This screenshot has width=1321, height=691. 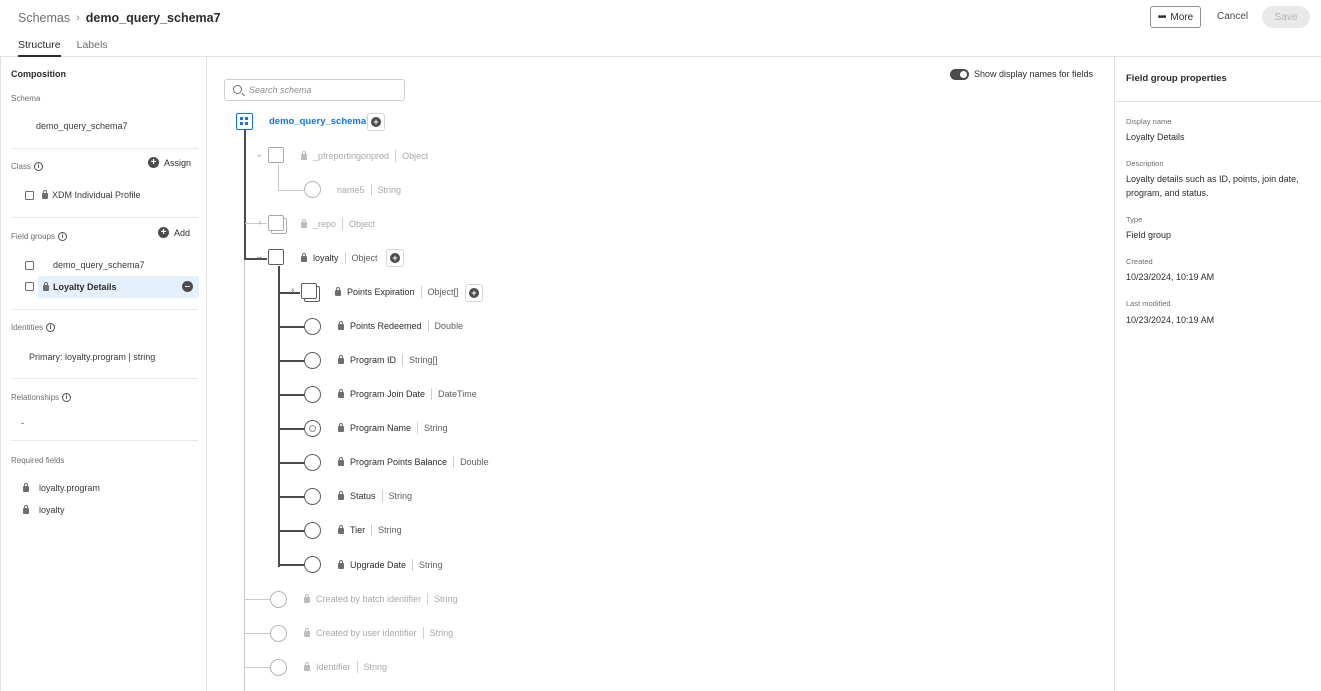 I want to click on remove-icon, so click(x=187, y=286).